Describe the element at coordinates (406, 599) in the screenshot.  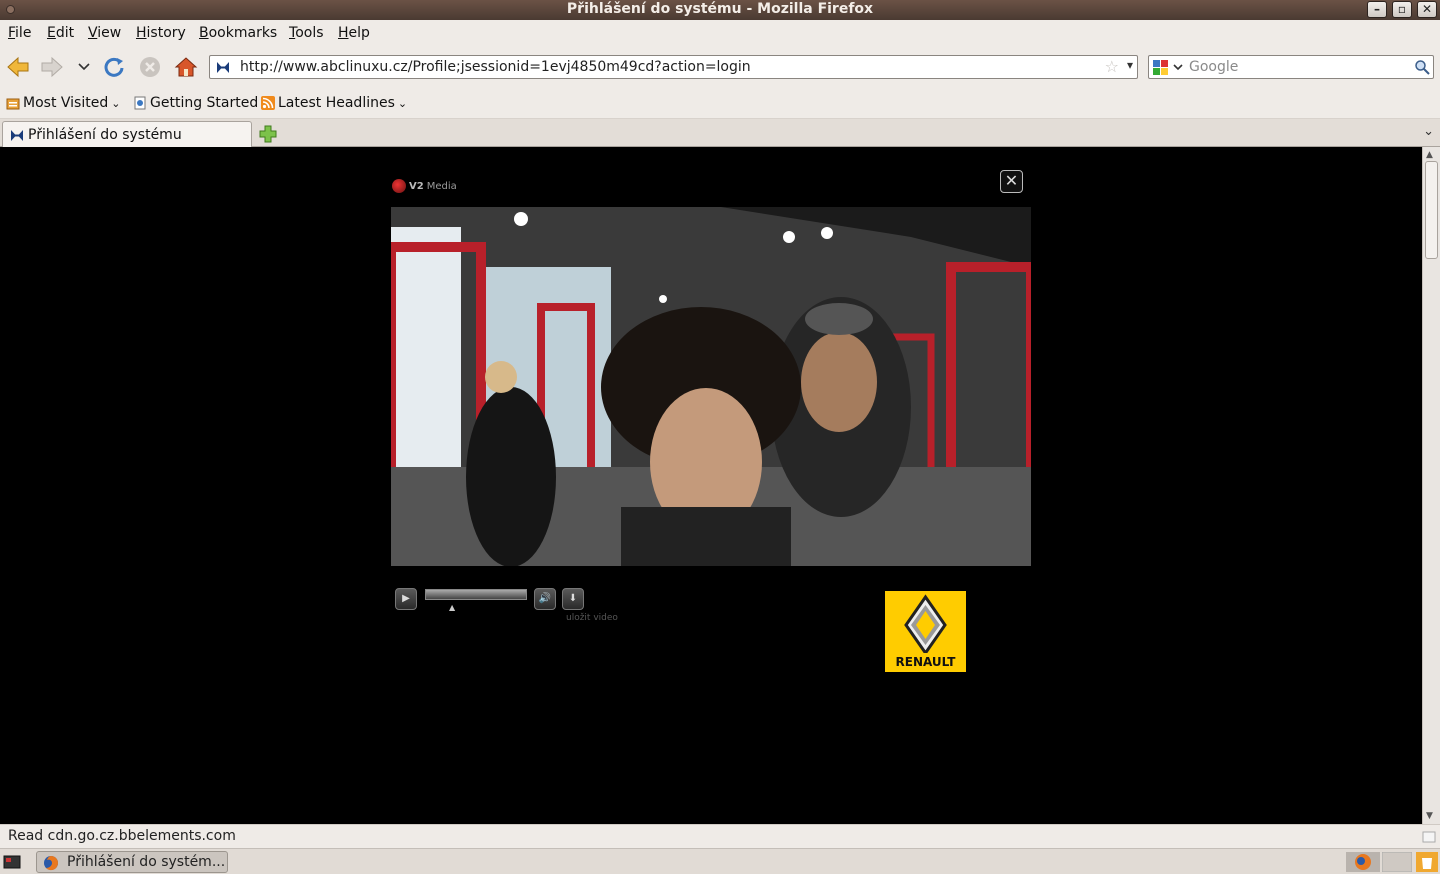
I see `play-button: ▶` at that location.